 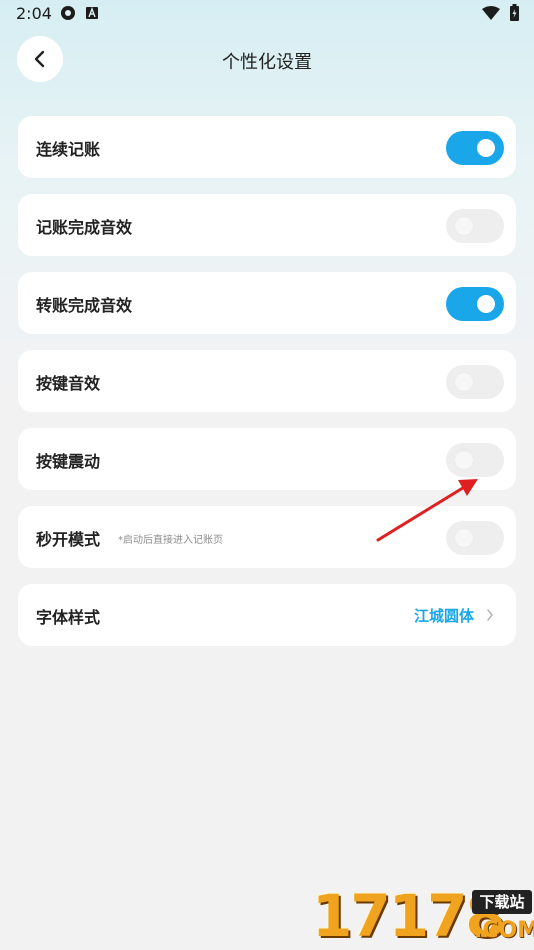 What do you see at coordinates (267, 62) in the screenshot?
I see `page-title: 个性化设置` at bounding box center [267, 62].